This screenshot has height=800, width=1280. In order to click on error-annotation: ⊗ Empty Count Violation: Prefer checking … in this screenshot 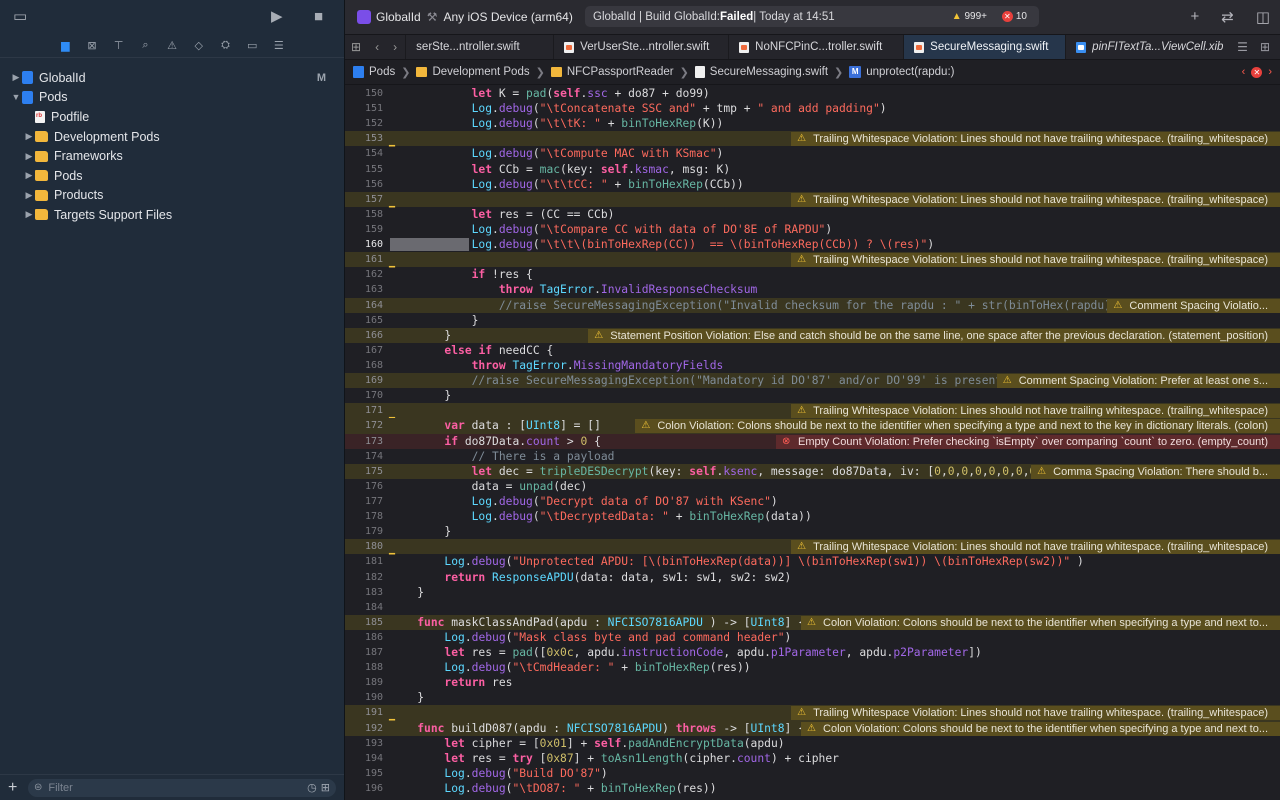, I will do `click(1028, 441)`.